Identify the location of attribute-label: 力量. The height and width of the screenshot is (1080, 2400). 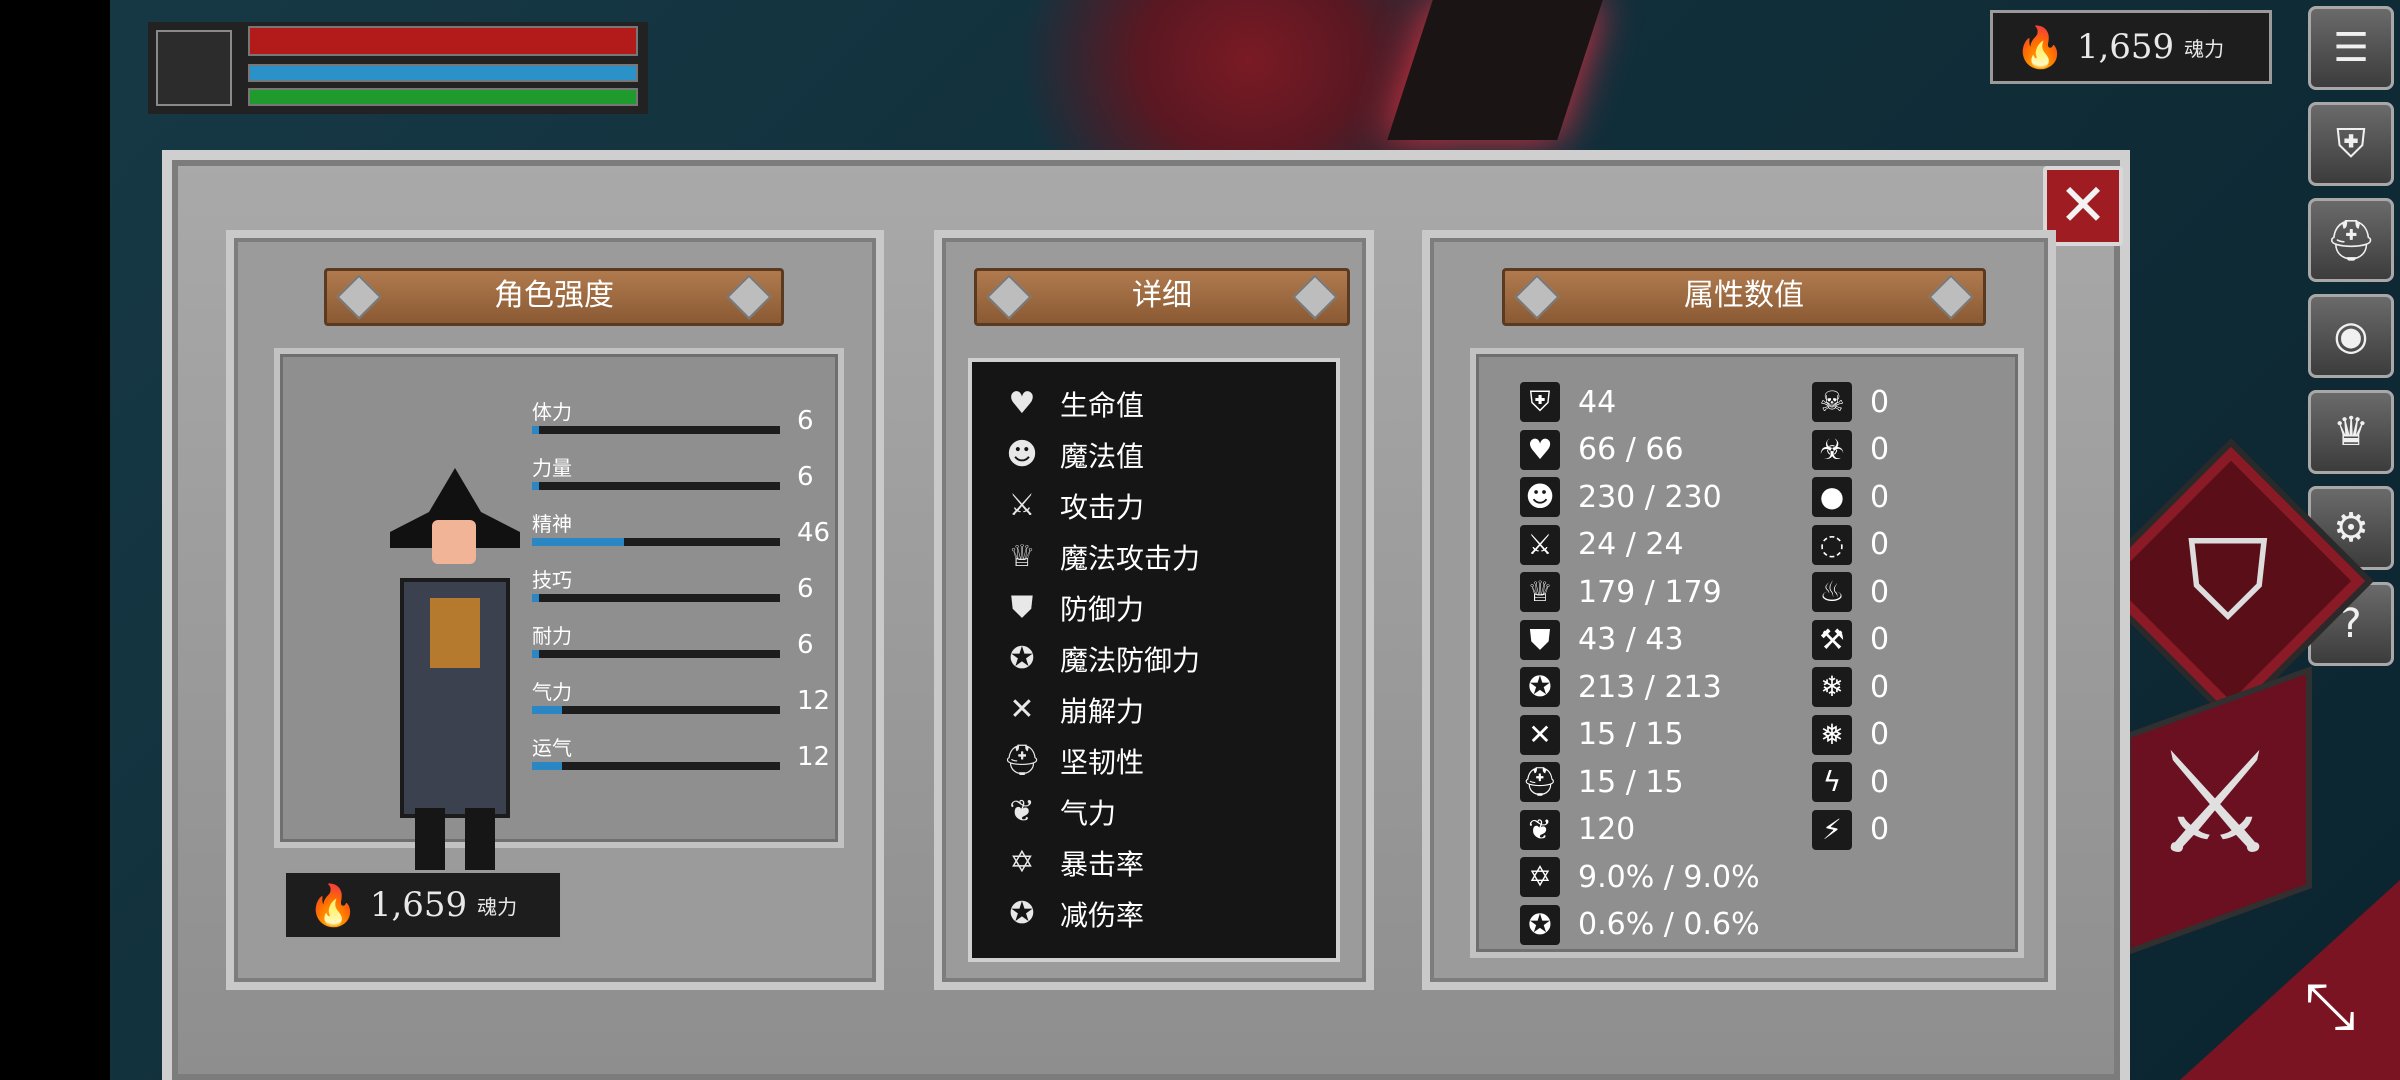
(552, 468).